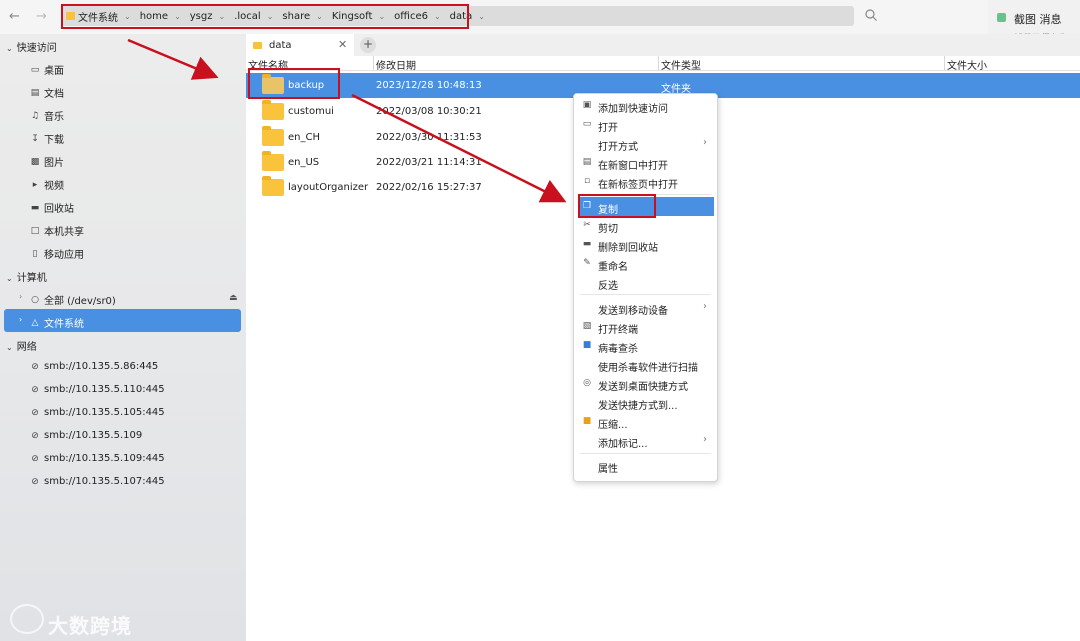 The image size is (1080, 641). What do you see at coordinates (587, 345) in the screenshot?
I see `antivirus-icon: ■` at bounding box center [587, 345].